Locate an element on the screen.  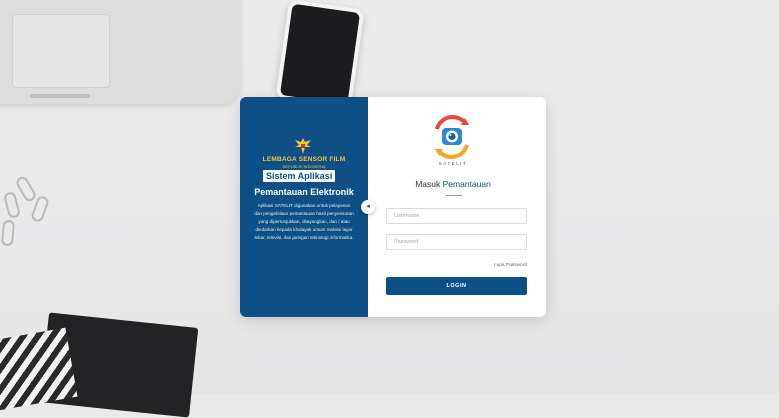
org-name: LEMBAGA SENSOR FILM is located at coordinates (304, 159).